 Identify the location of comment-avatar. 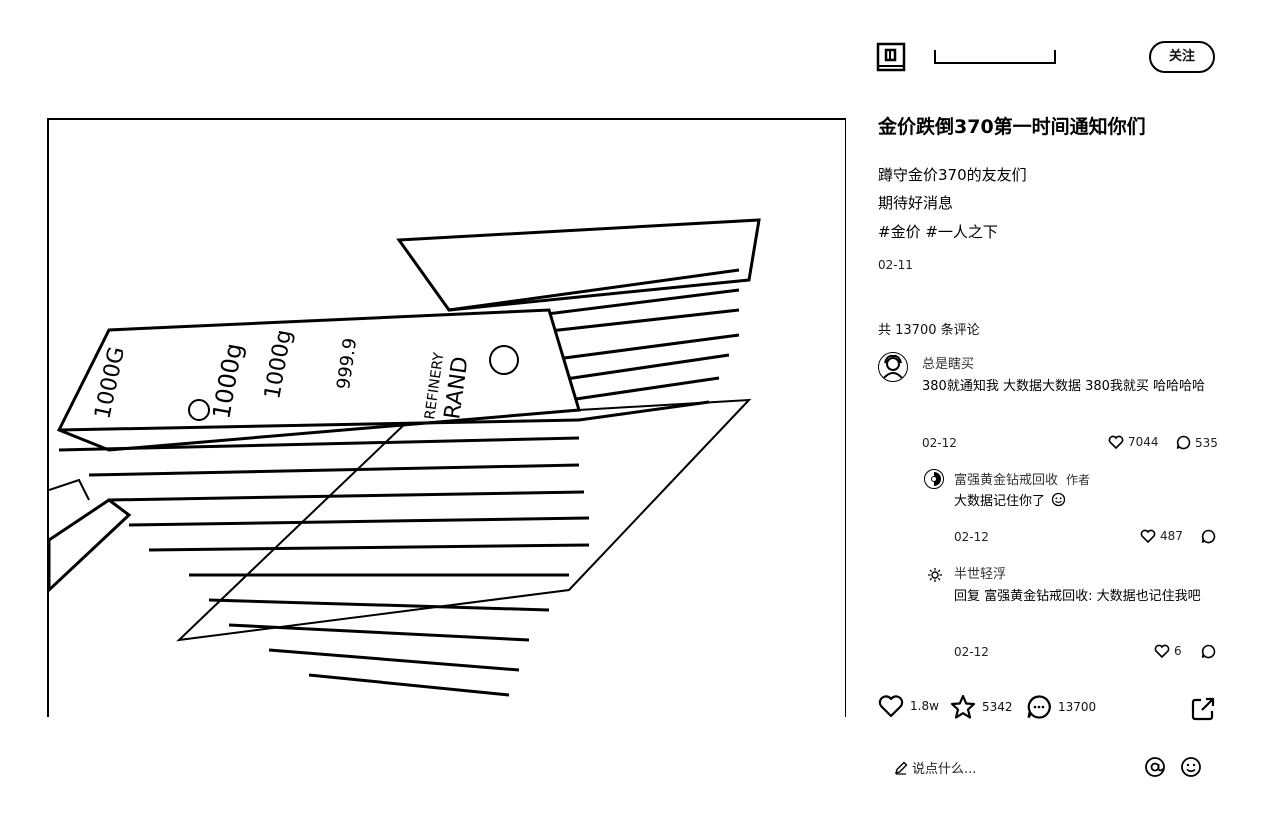
(893, 367).